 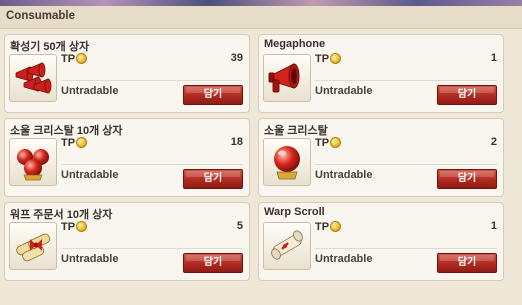 I want to click on item-name: Megaphone, so click(x=295, y=44).